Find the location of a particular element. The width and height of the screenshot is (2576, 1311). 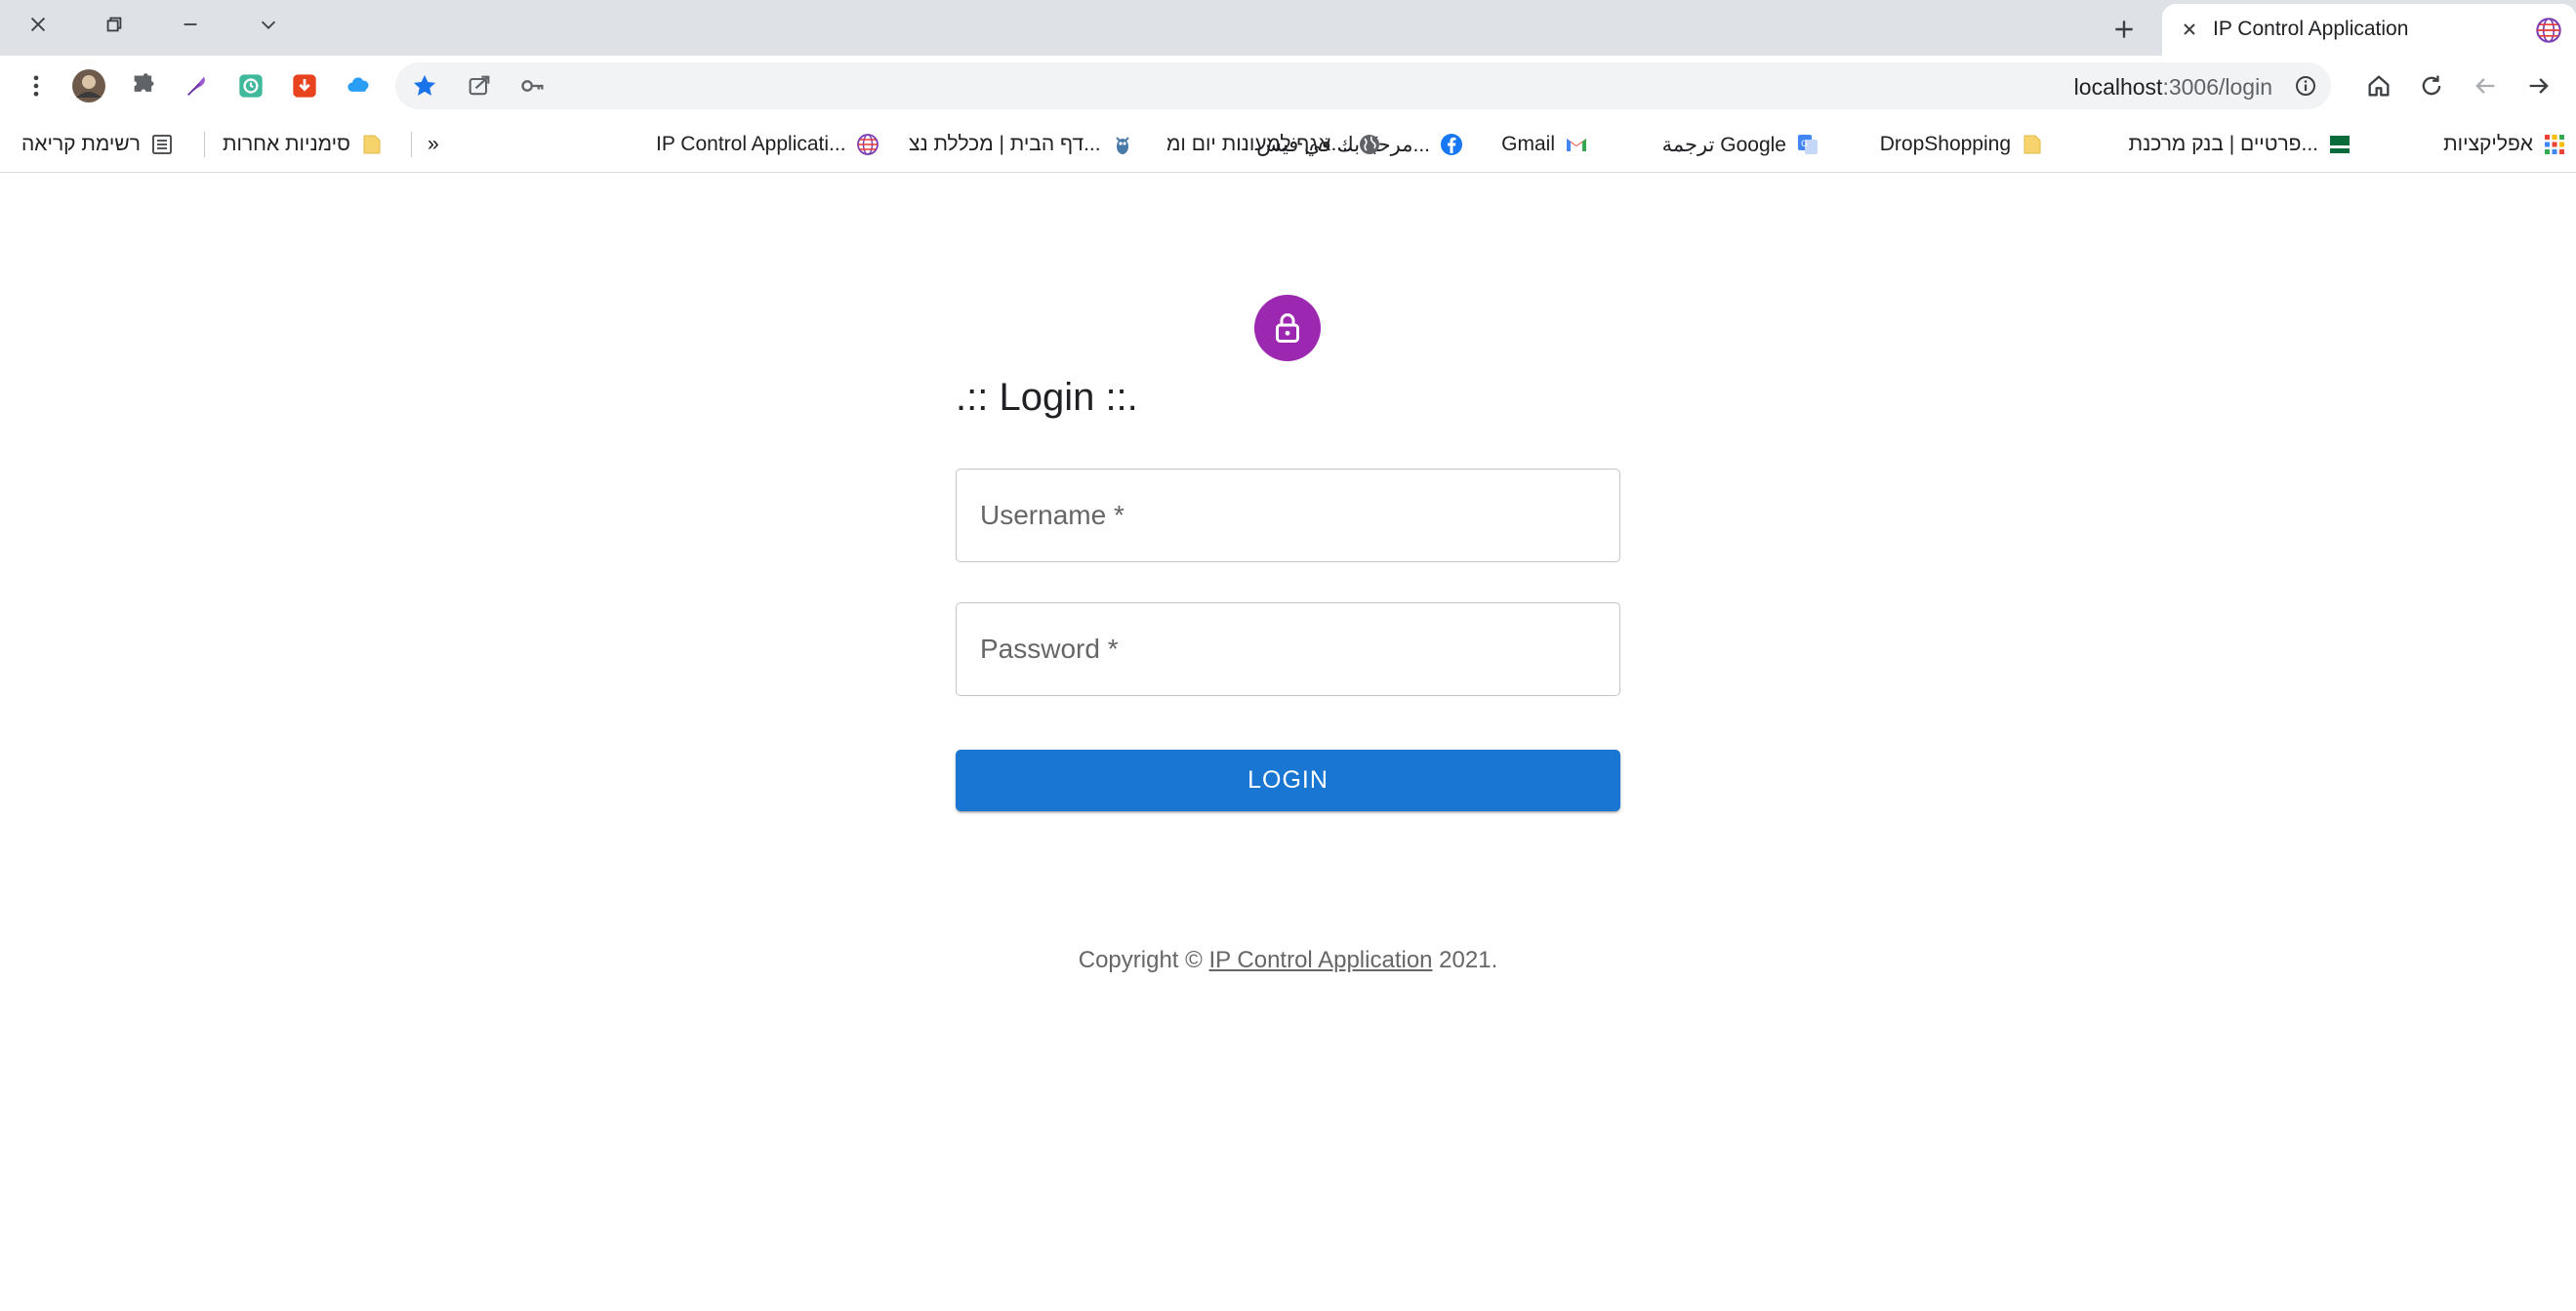

window-restore-button is located at coordinates (114, 24).